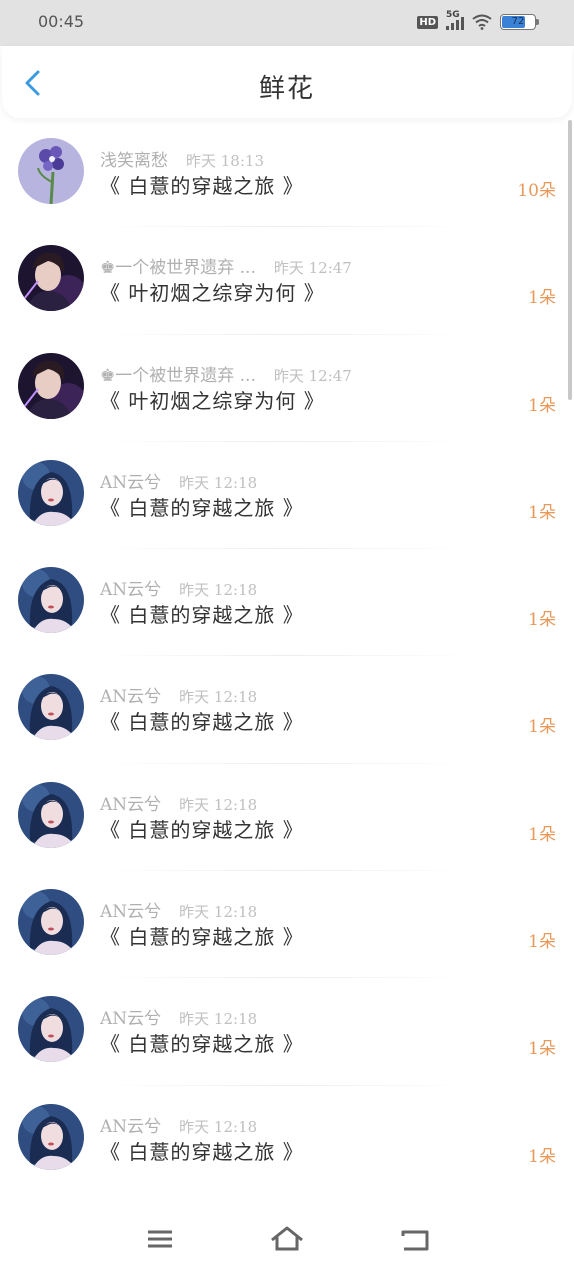 This screenshot has height=1280, width=574. I want to click on page-title: 鲜花, so click(286, 89).